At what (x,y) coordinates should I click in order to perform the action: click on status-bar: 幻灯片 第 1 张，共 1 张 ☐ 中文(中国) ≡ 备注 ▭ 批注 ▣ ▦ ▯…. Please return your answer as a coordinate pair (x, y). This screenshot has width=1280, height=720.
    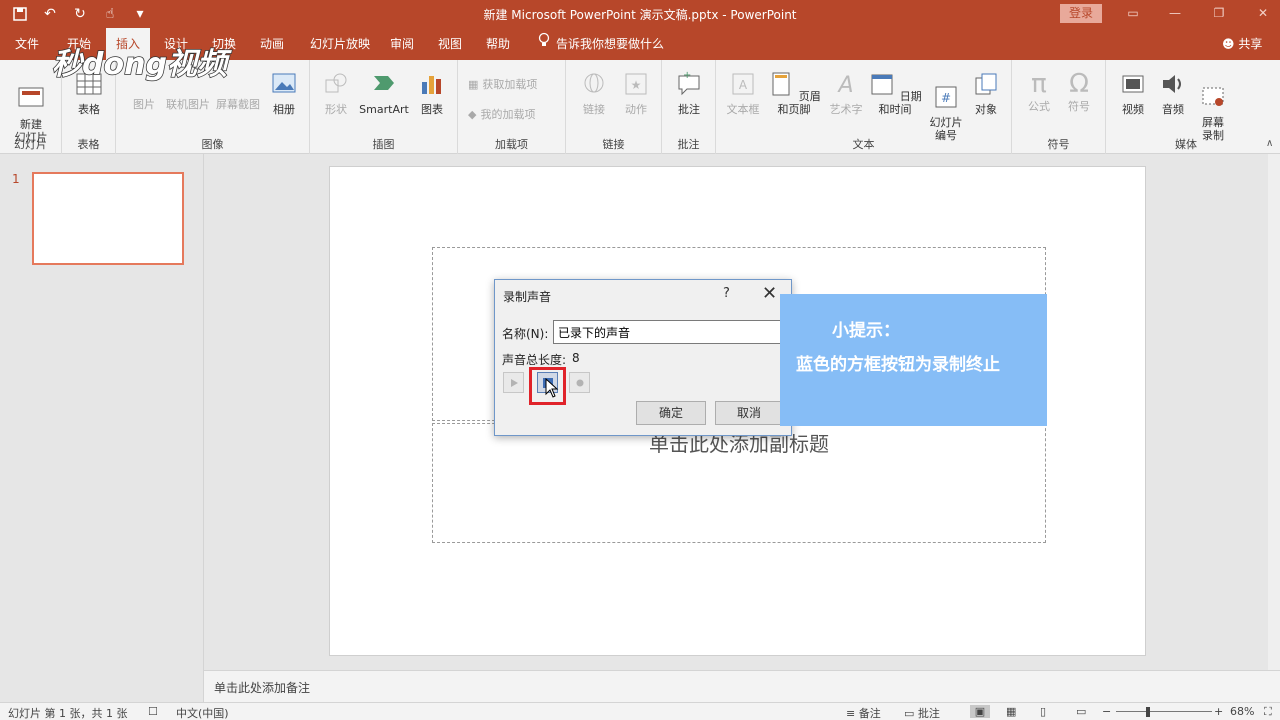
    Looking at the image, I should click on (640, 711).